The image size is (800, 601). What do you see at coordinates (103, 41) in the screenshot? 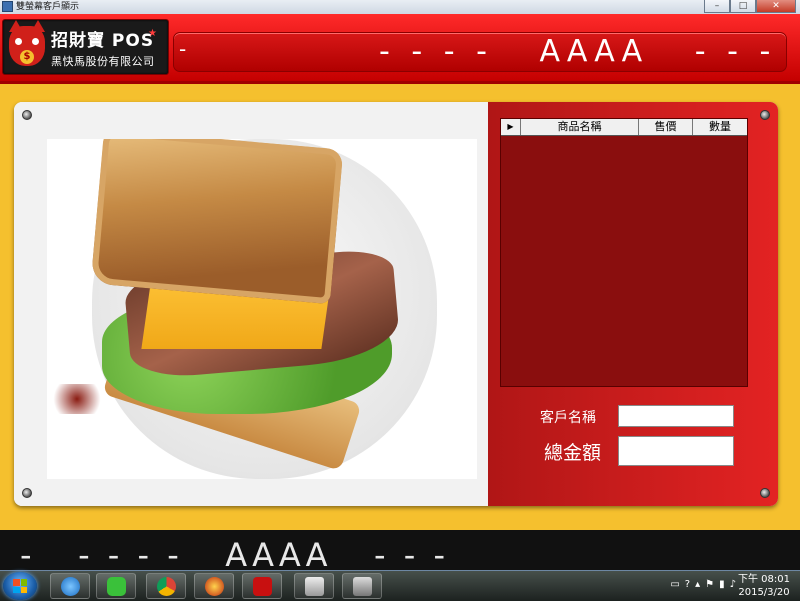
I see `logo-brand: 招財寶 POS` at bounding box center [103, 41].